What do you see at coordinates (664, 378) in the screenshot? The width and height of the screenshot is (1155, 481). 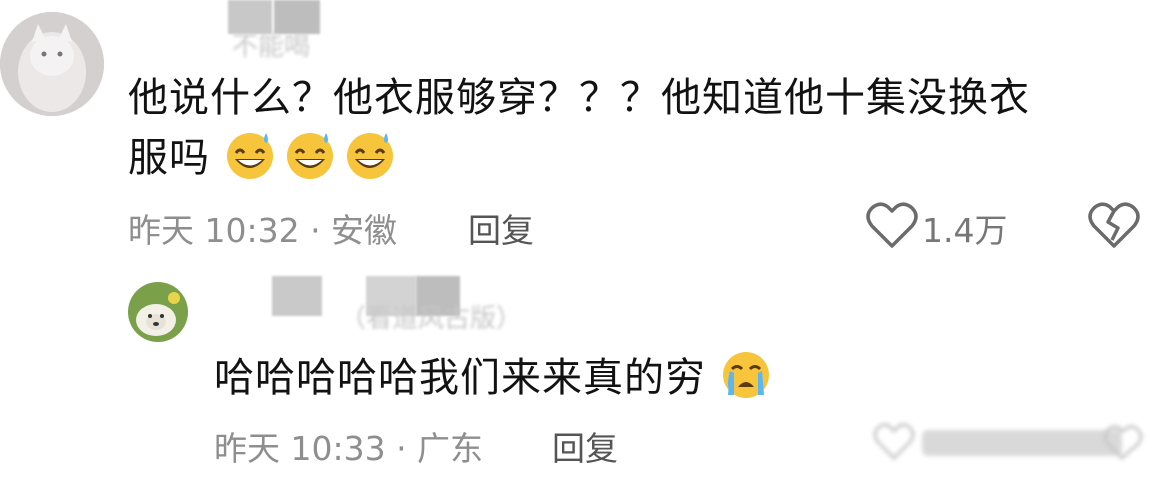 I see `comment-text: 哈哈哈哈哈我们来来真的穷` at bounding box center [664, 378].